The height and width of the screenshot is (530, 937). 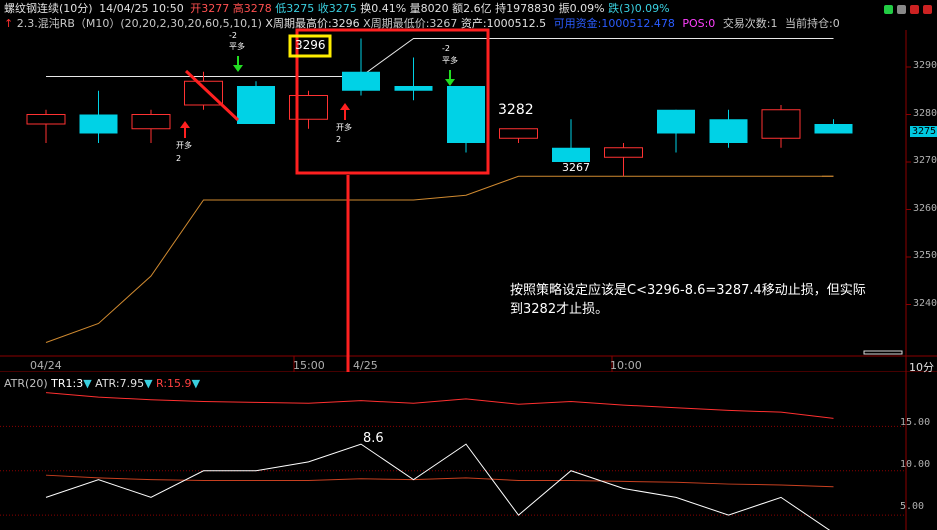 What do you see at coordinates (309, 365) in the screenshot?
I see `x-label-1500: 15:00` at bounding box center [309, 365].